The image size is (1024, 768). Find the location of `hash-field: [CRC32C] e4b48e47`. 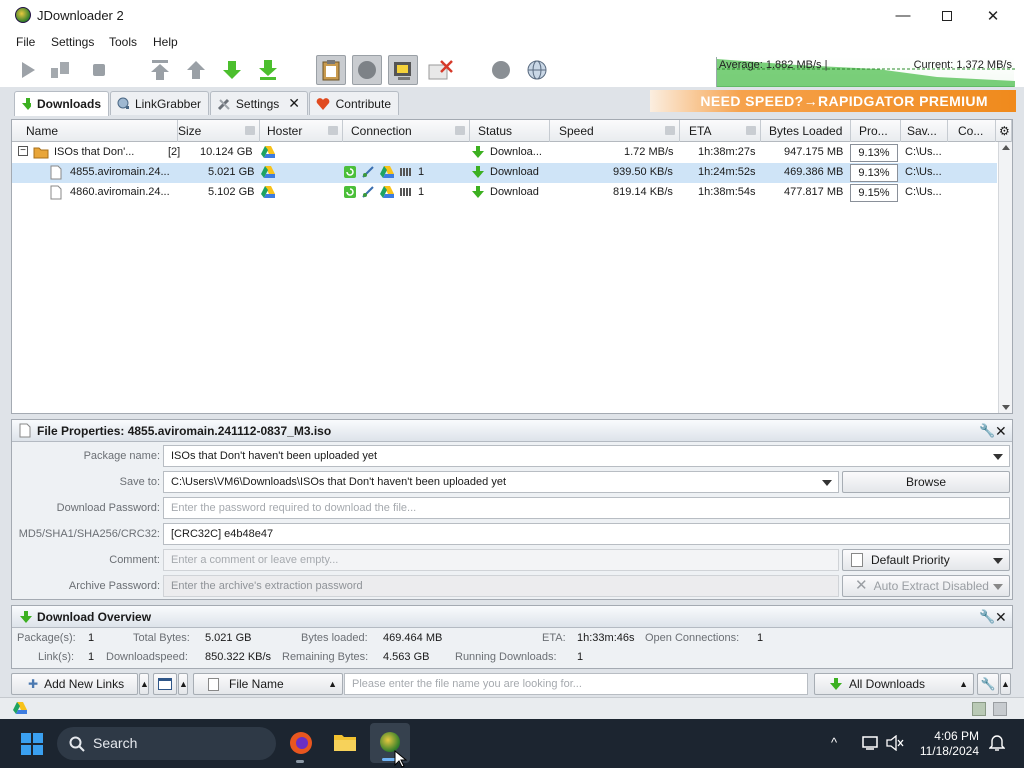

hash-field: [CRC32C] e4b48e47 is located at coordinates (586, 534).